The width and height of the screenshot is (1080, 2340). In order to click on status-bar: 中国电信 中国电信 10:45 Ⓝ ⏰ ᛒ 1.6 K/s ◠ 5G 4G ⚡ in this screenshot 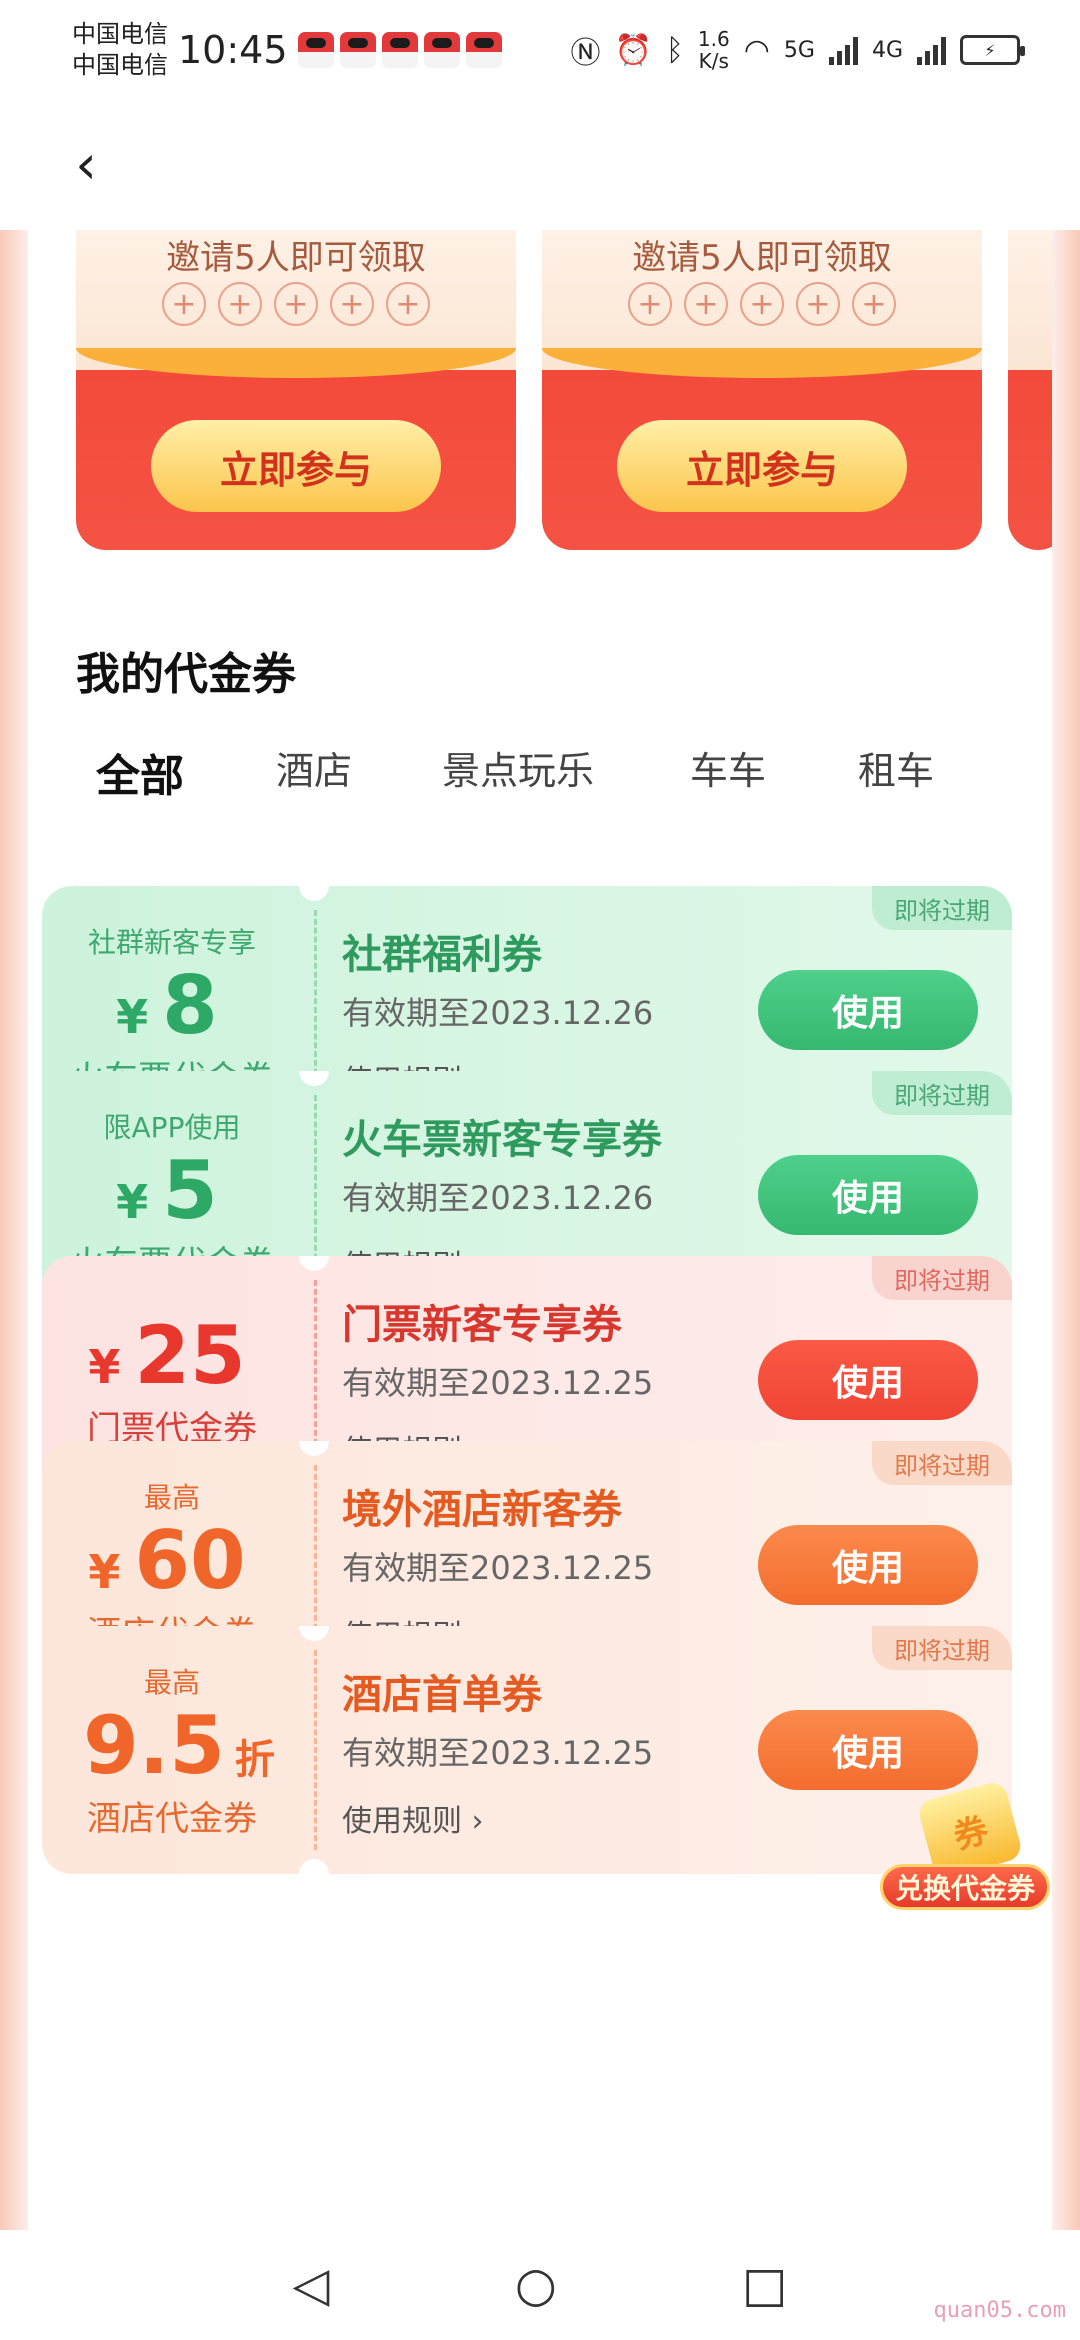, I will do `click(540, 50)`.